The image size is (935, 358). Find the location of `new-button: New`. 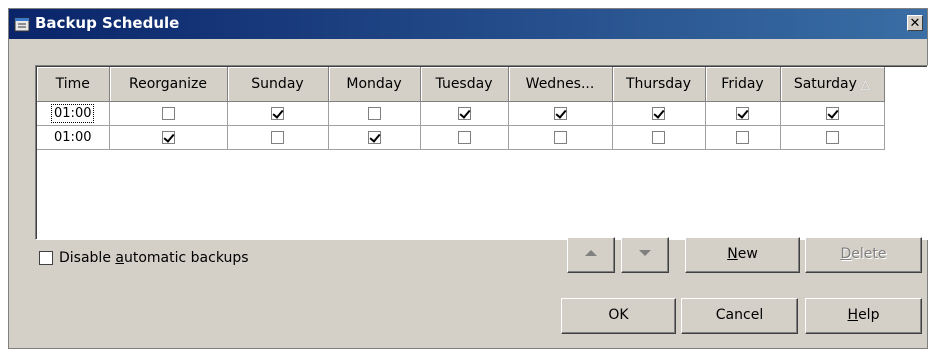

new-button: New is located at coordinates (742, 255).